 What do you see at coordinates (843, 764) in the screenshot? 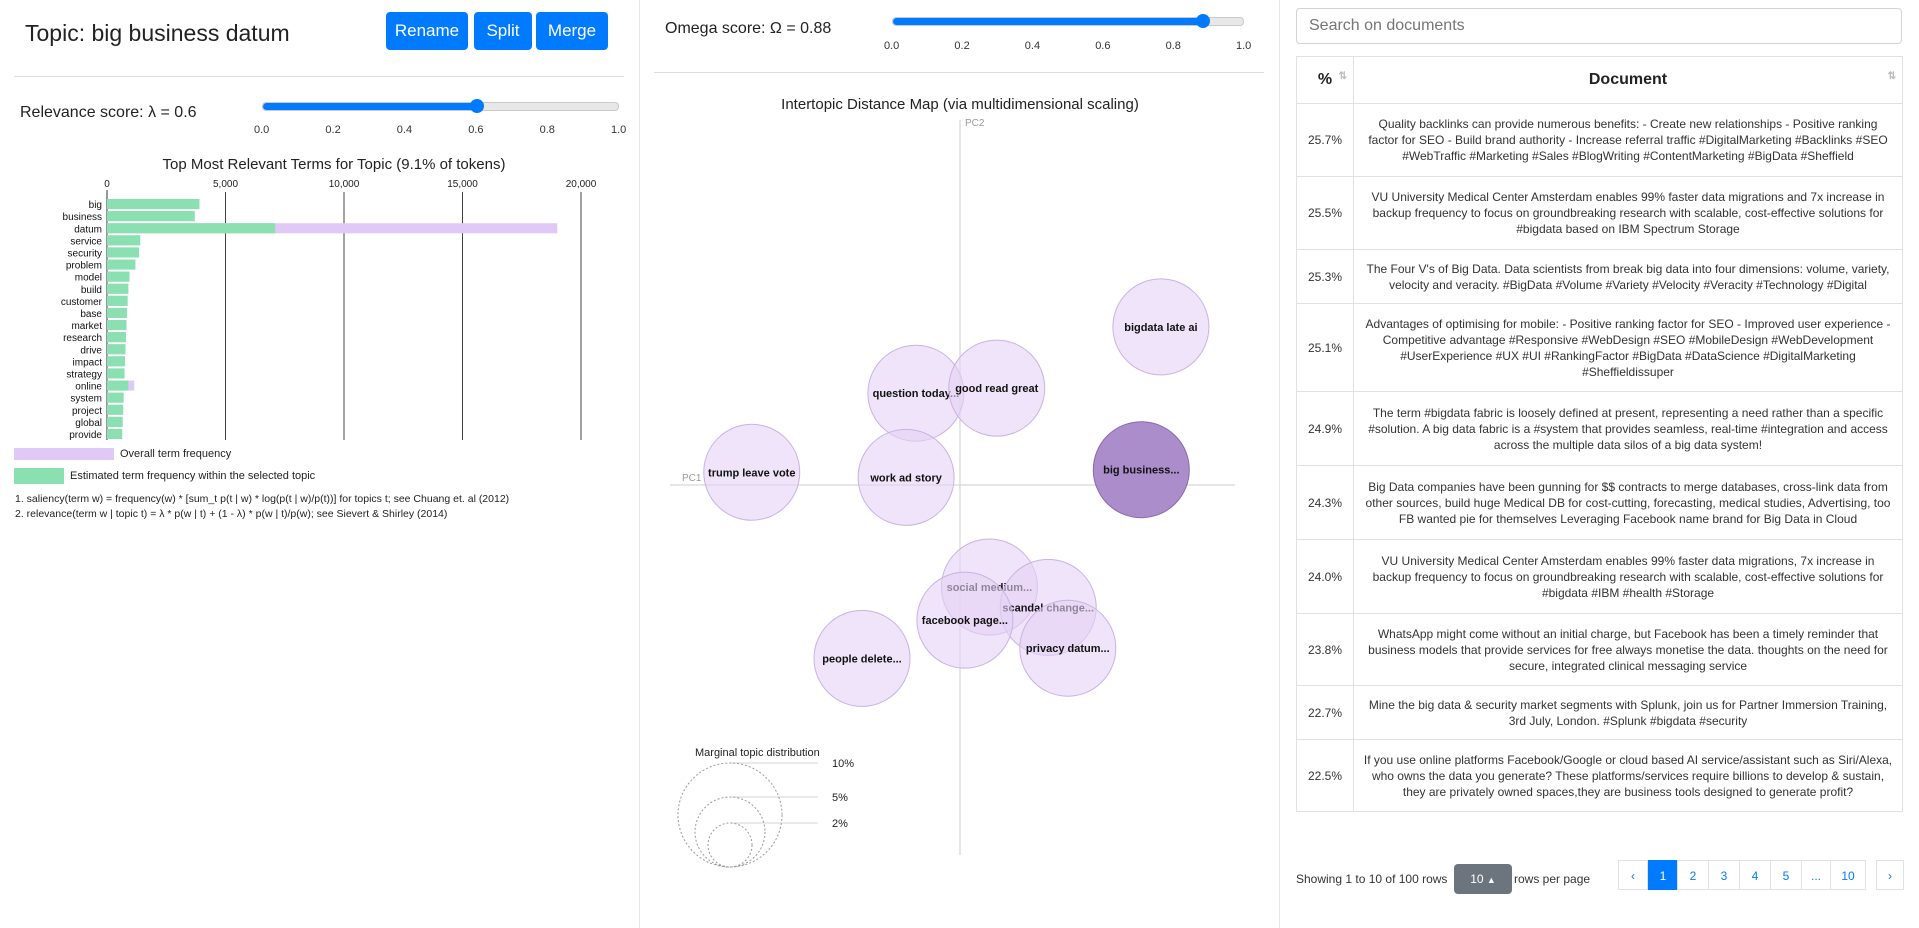
I see `marginal-size-label: 10%` at bounding box center [843, 764].